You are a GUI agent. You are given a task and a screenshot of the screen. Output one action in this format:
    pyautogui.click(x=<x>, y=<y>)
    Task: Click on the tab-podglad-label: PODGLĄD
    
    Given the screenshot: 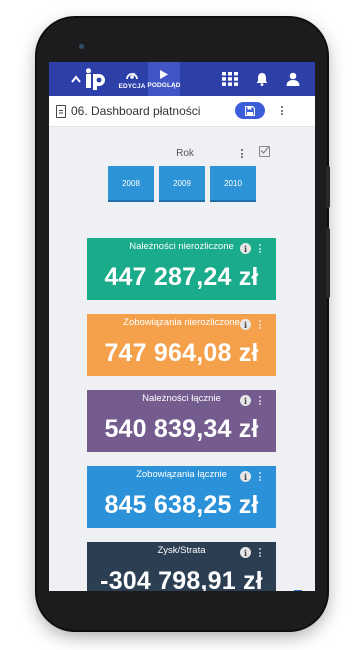 What is the action you would take?
    pyautogui.click(x=164, y=85)
    